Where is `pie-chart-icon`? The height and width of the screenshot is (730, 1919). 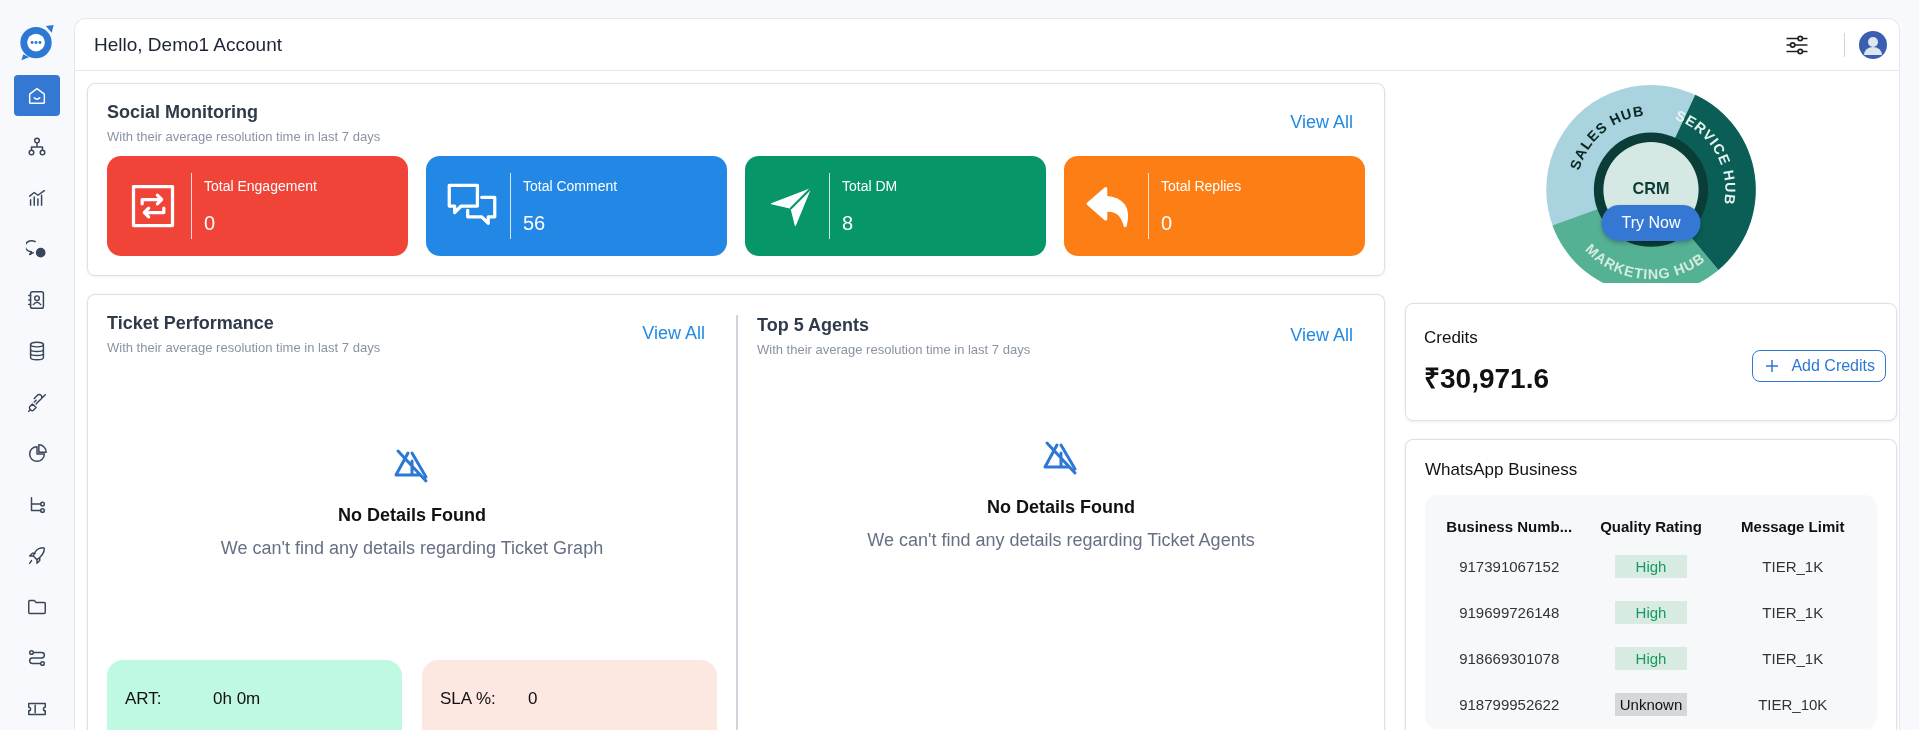
pie-chart-icon is located at coordinates (37, 453).